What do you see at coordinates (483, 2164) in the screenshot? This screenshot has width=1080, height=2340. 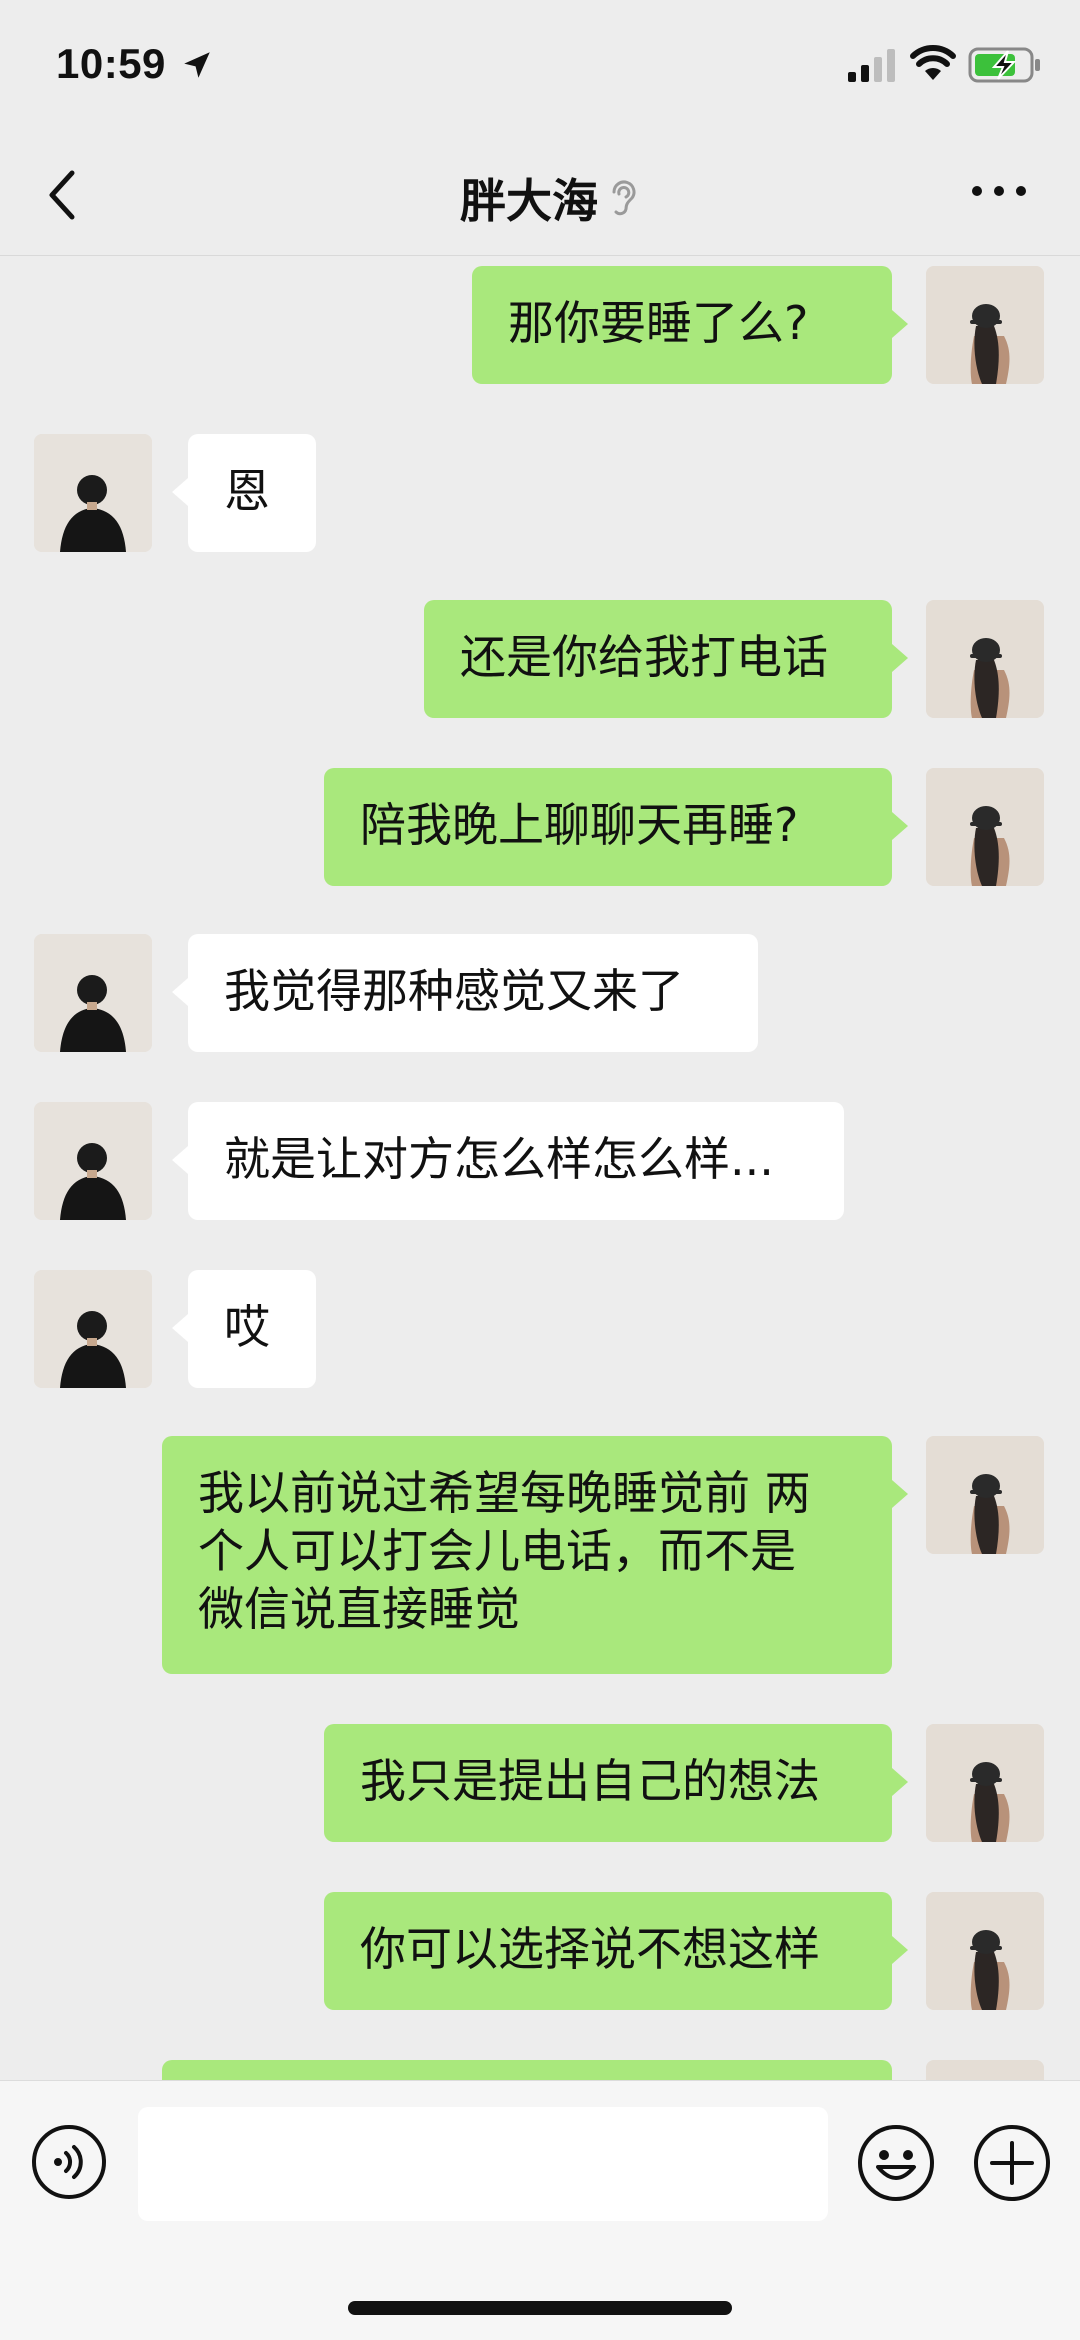 I see `message-input` at bounding box center [483, 2164].